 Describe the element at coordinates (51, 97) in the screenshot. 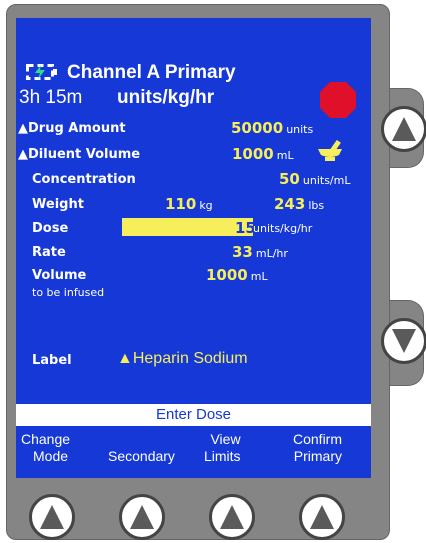

I see `time-remaining: 3h 15m` at that location.